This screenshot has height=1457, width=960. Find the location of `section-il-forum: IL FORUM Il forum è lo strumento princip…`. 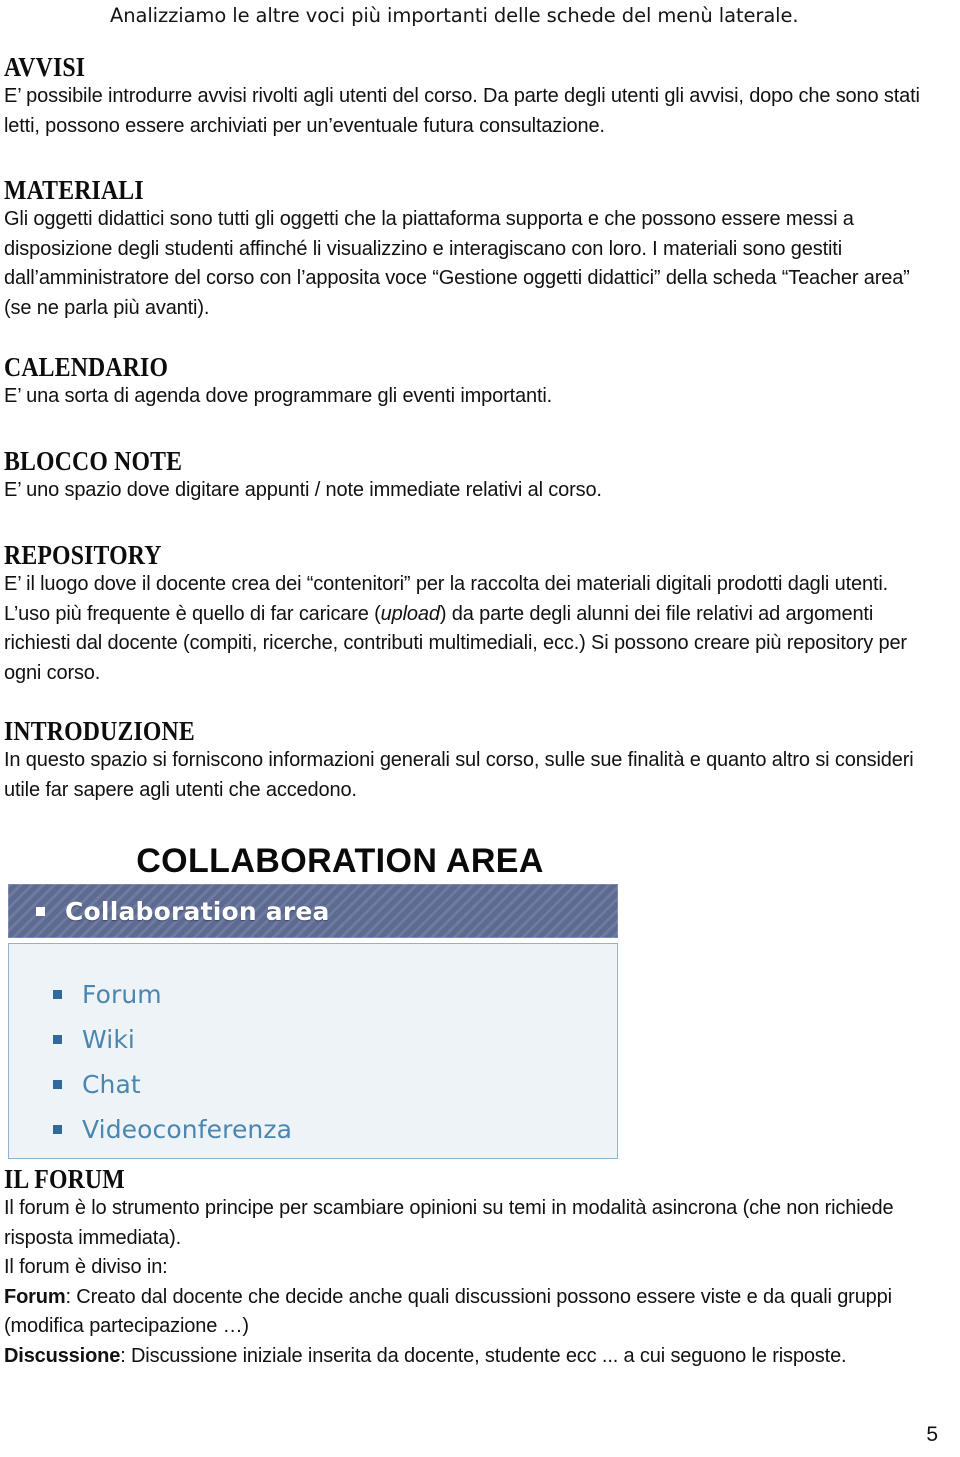

section-il-forum: IL FORUM Il forum è lo strumento princip… is located at coordinates (470, 1267).